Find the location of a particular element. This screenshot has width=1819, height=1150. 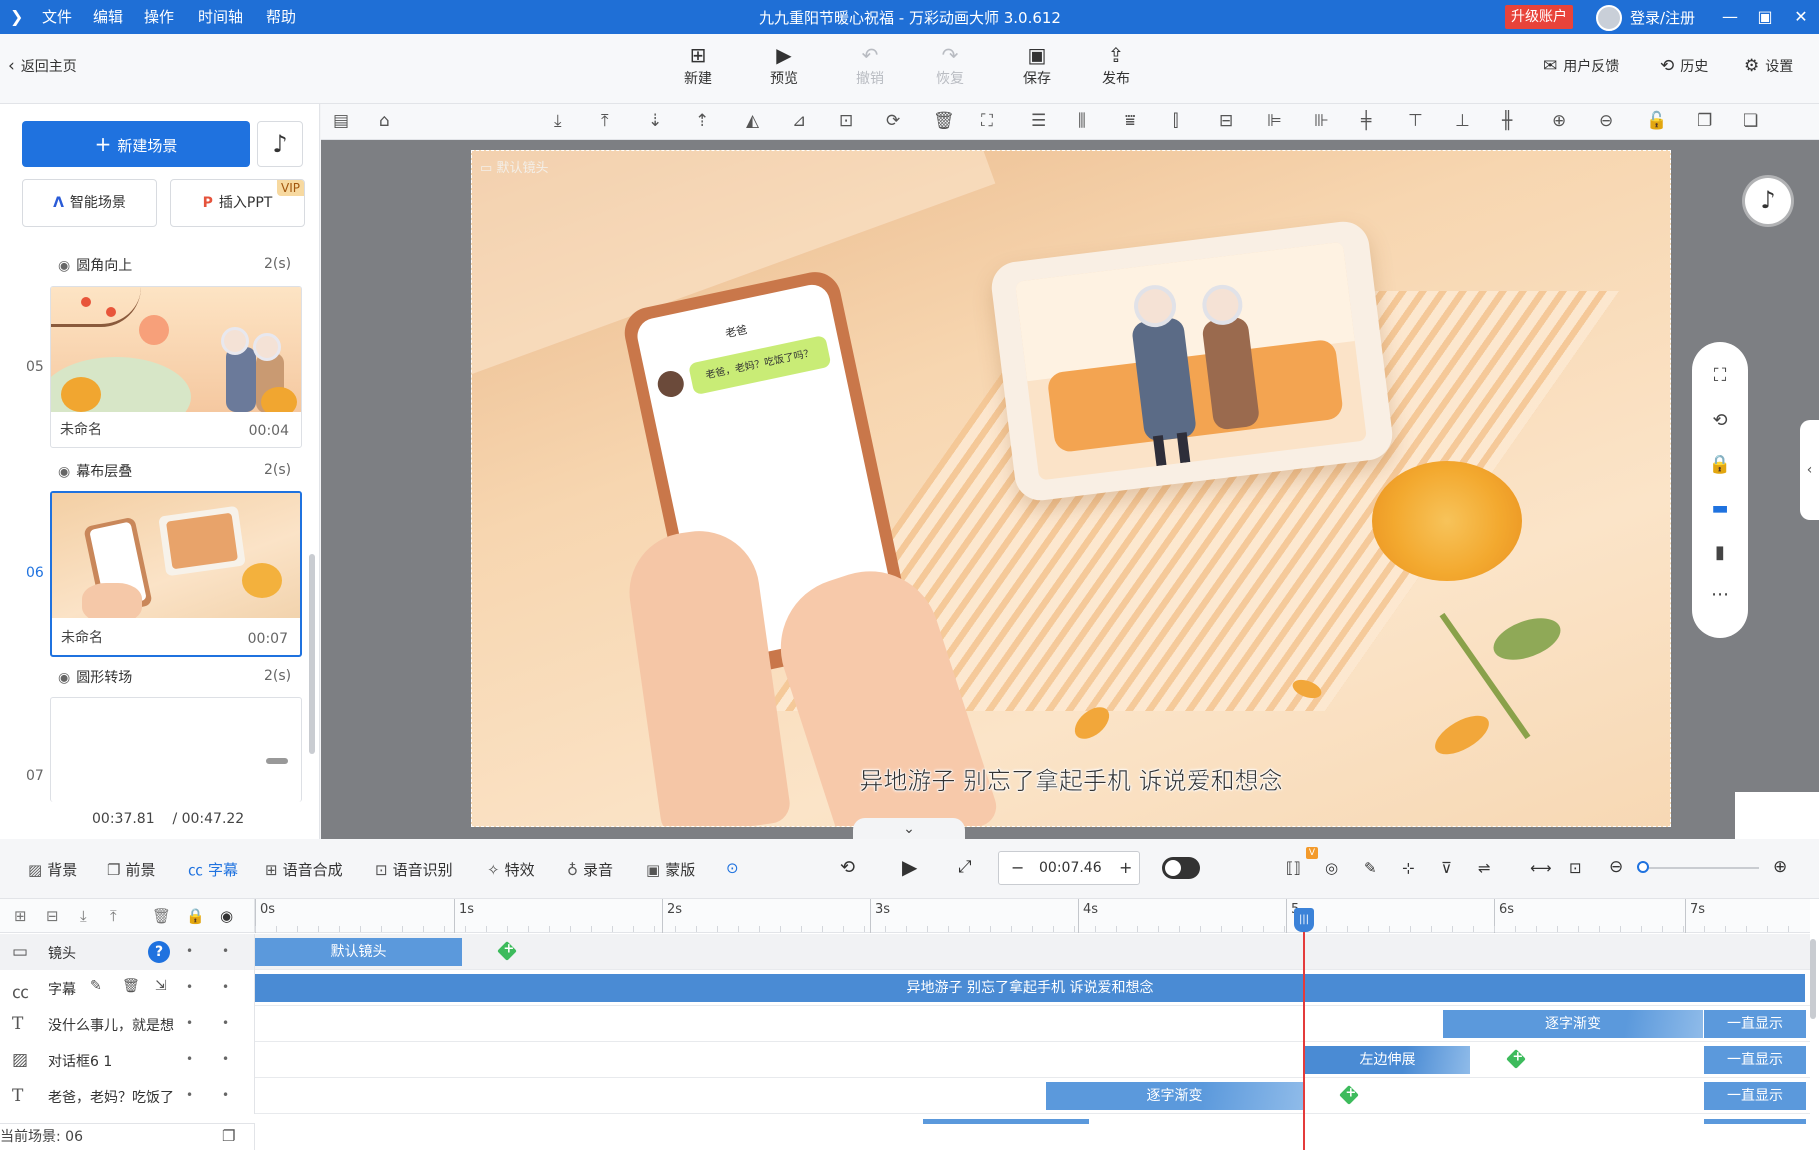

smart-scene-button: Λ 智能场景 is located at coordinates (89, 203).